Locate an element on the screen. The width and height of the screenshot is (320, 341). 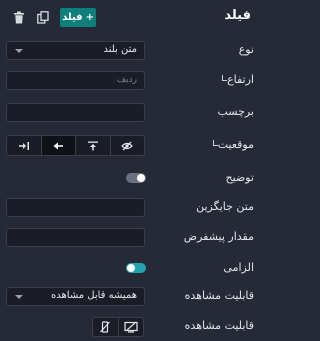
placeholder-text-label: متن جایگزین is located at coordinates (225, 206).